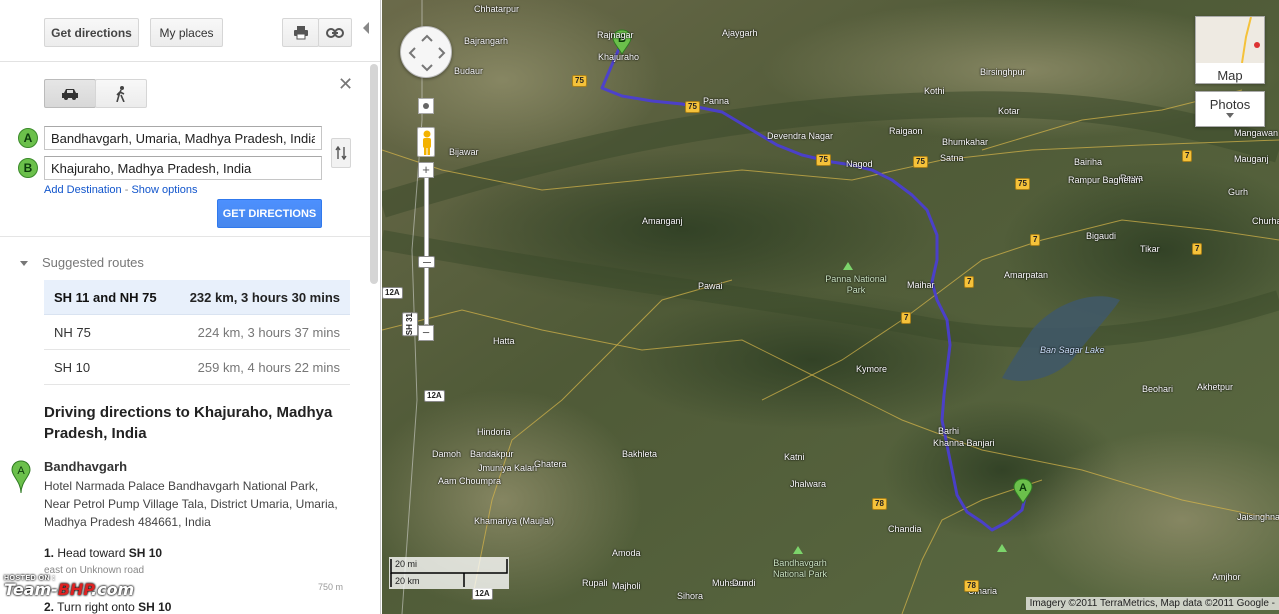 The image size is (1279, 614). Describe the element at coordinates (800, 568) in the screenshot. I see `park-label: Bandhavgarh National Park` at that location.